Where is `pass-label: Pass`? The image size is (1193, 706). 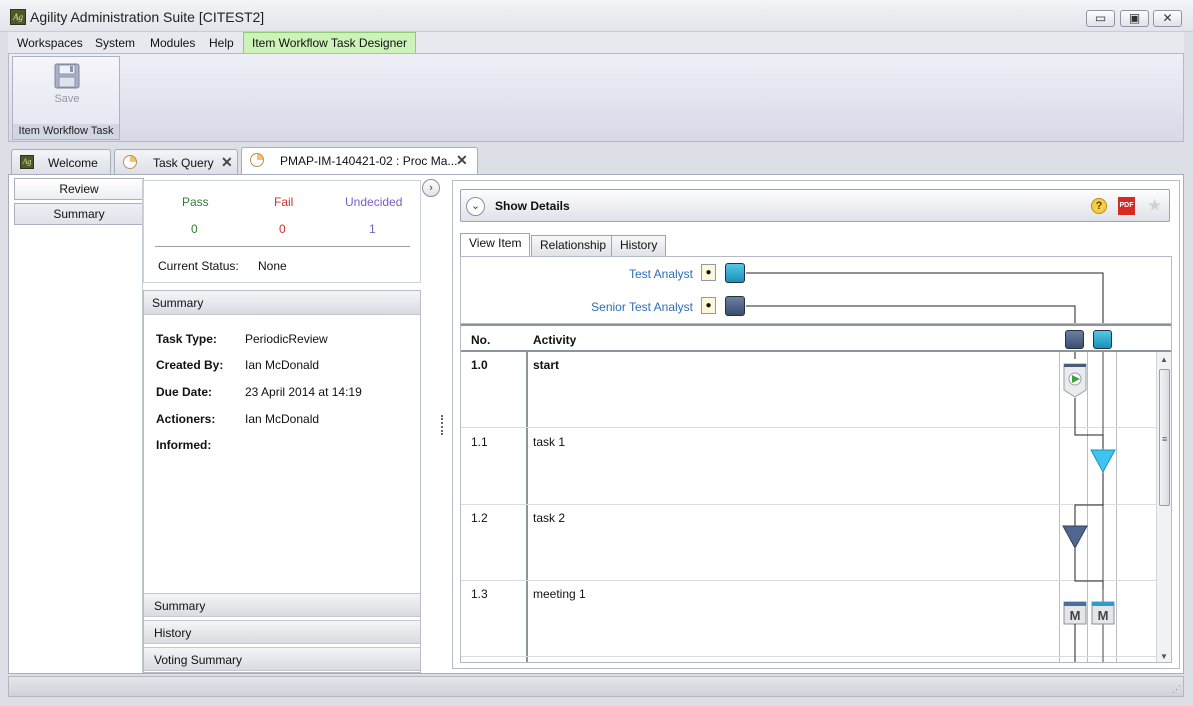 pass-label: Pass is located at coordinates (195, 202).